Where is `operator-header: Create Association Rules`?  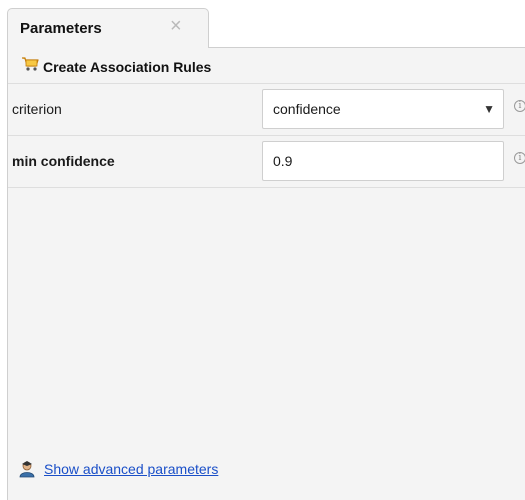
operator-header: Create Association Rules is located at coordinates (266, 66).